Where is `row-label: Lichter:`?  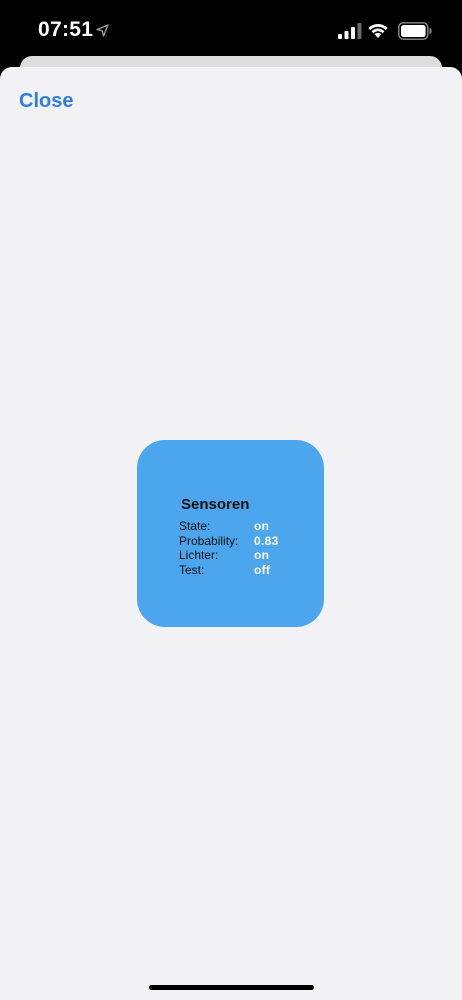
row-label: Lichter: is located at coordinates (199, 555).